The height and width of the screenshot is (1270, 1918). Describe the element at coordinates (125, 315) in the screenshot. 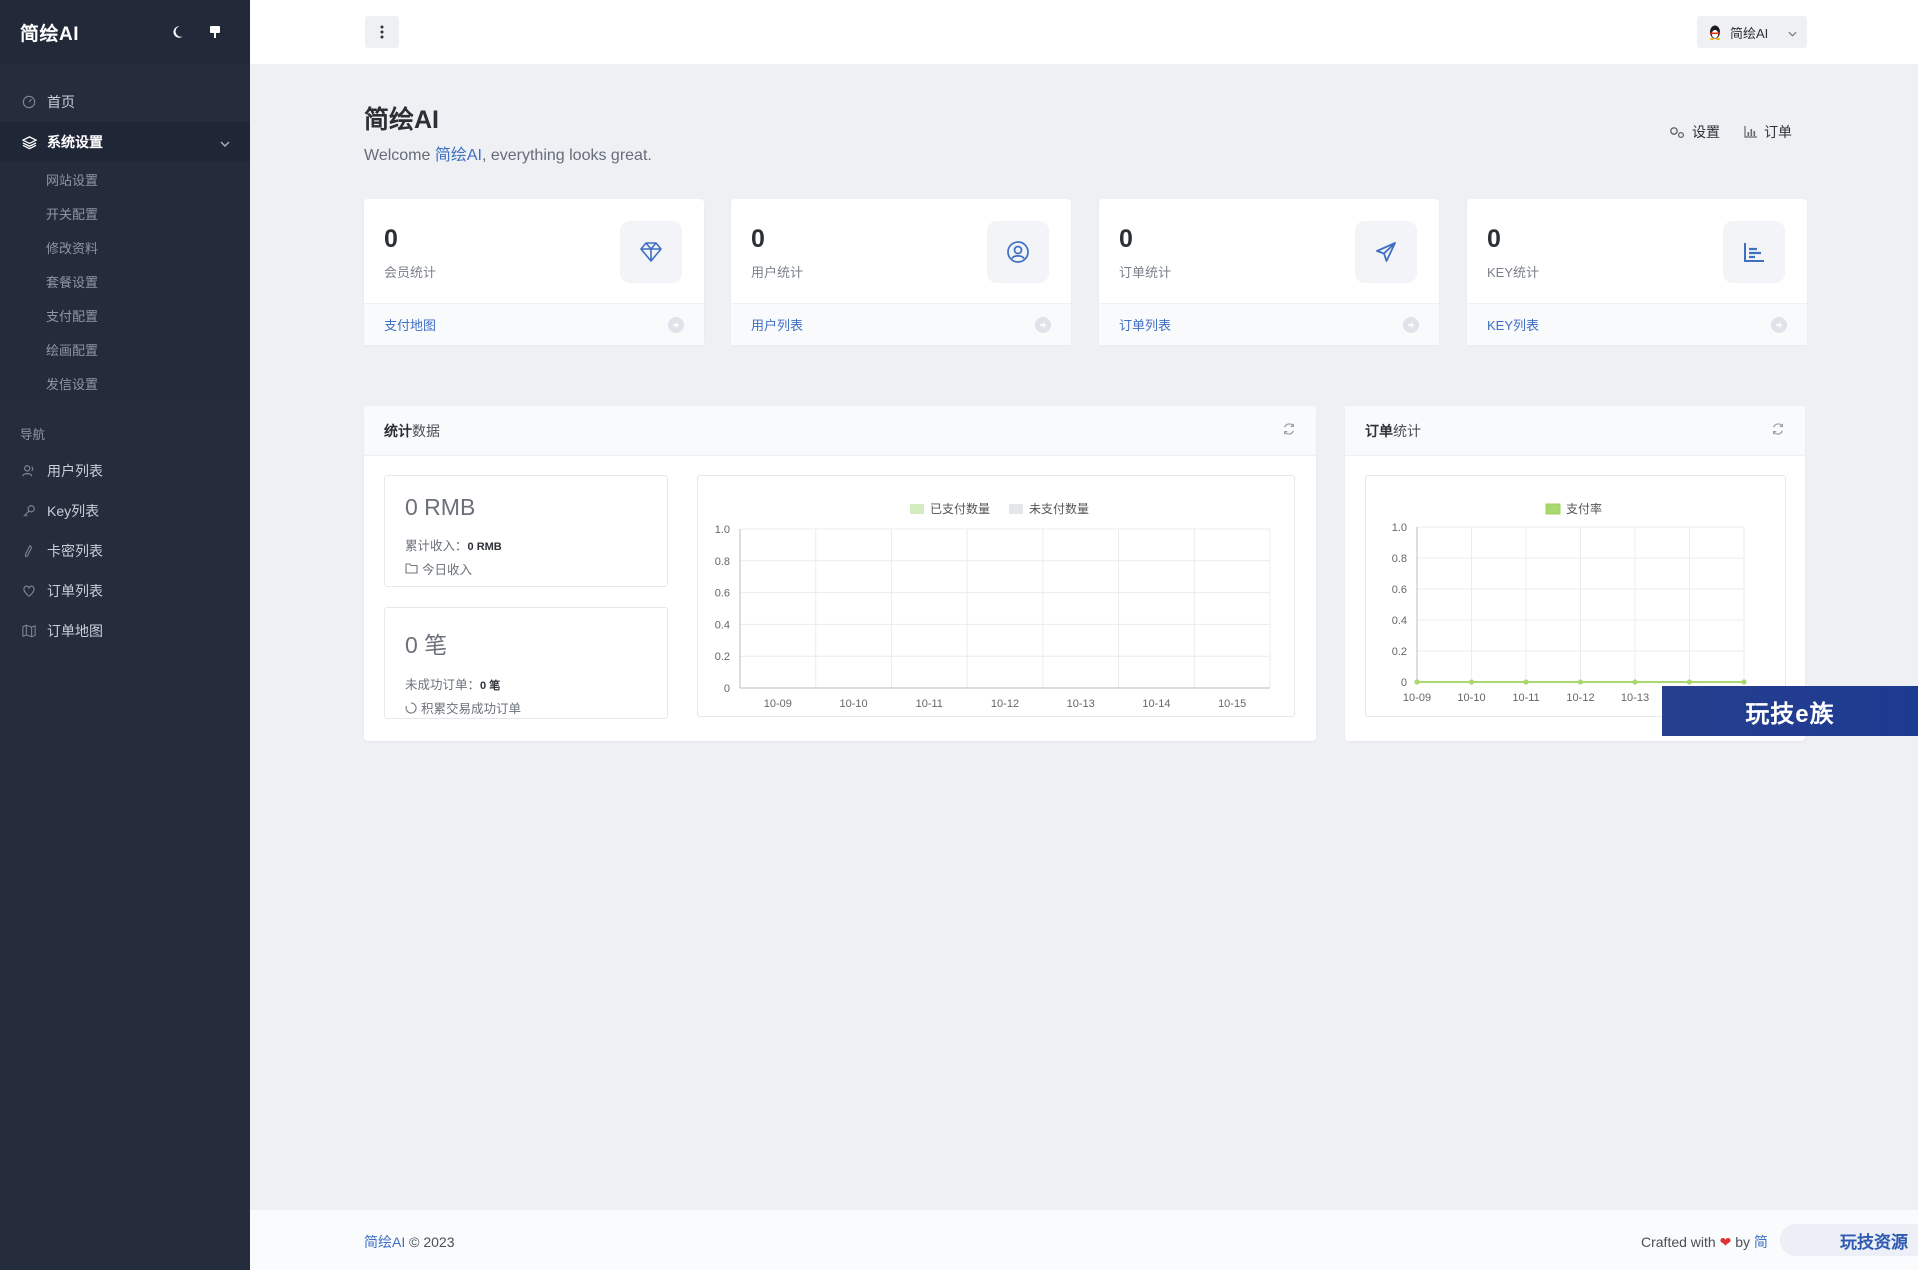

I see `sidebar-subitem-payment-config: 支付配置` at that location.